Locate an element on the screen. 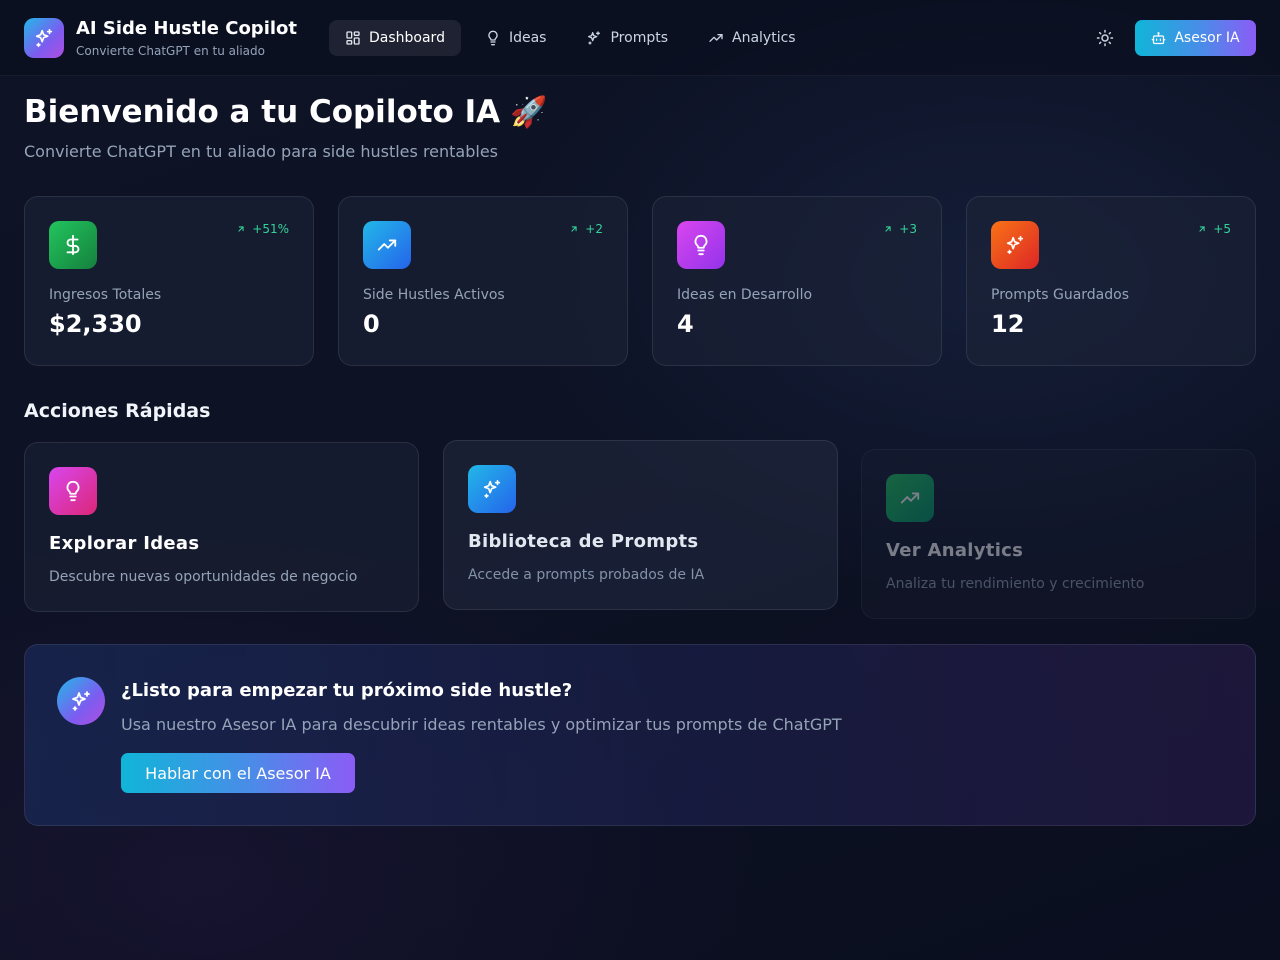 The width and height of the screenshot is (1280, 960). action-title: Explorar Ideas is located at coordinates (124, 543).